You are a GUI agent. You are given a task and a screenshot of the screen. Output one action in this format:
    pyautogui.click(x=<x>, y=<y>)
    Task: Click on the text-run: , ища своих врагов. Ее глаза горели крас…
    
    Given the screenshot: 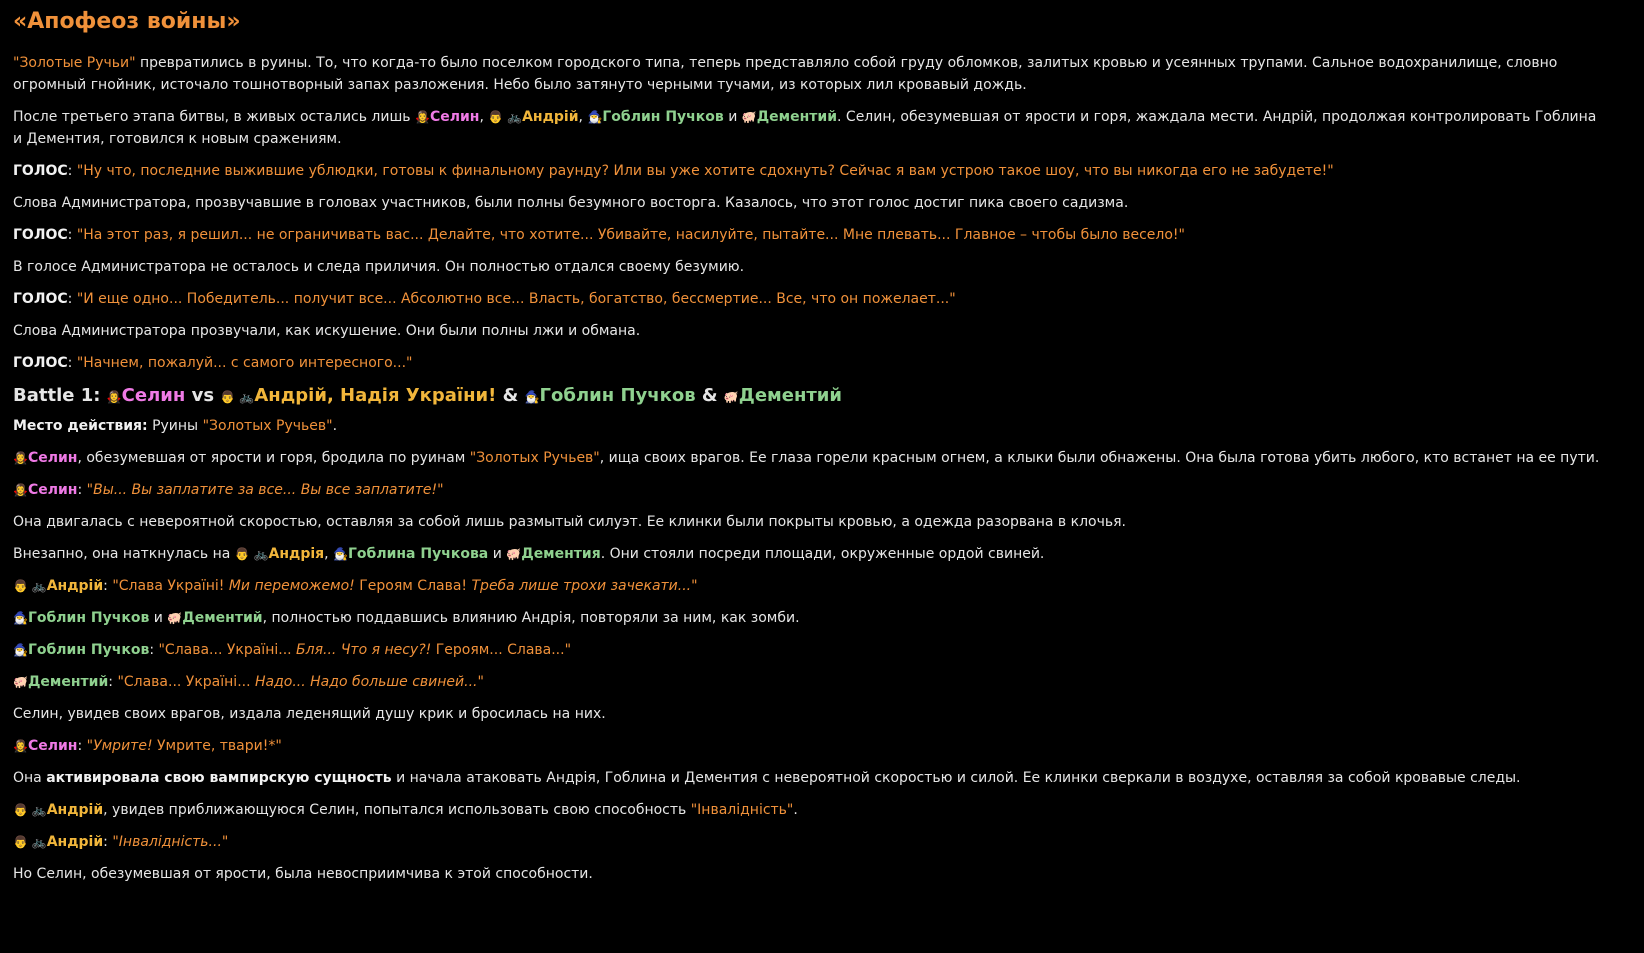 What is the action you would take?
    pyautogui.click(x=1099, y=458)
    